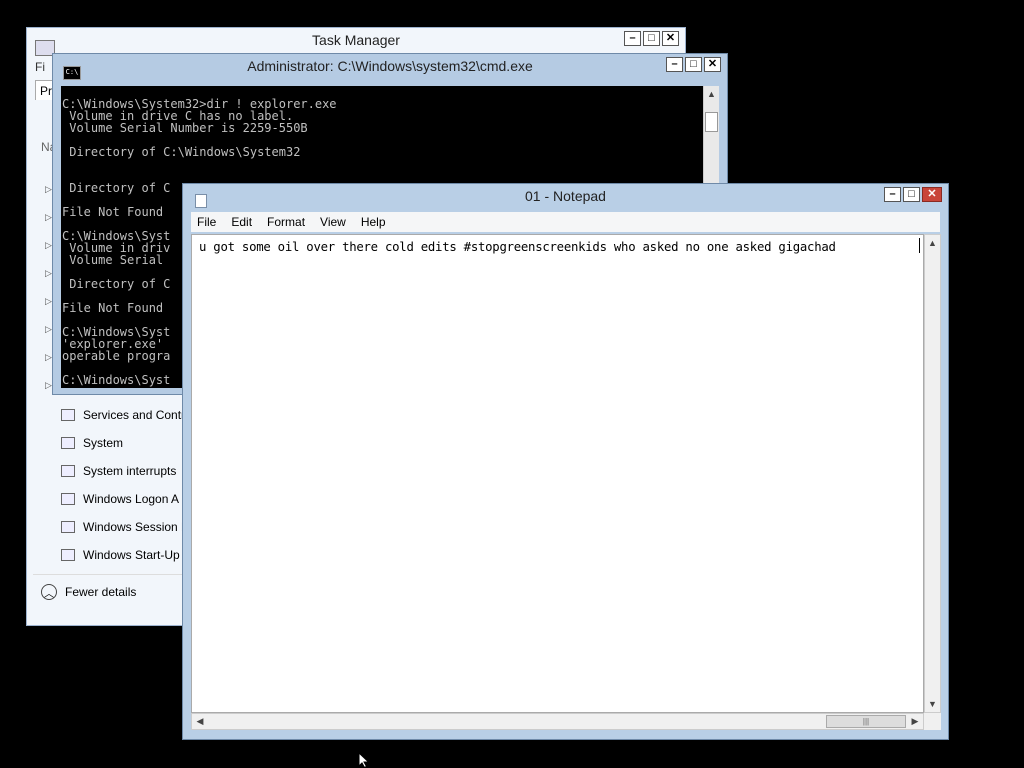  What do you see at coordinates (44, 90) in the screenshot?
I see `tab-processes: Pr` at bounding box center [44, 90].